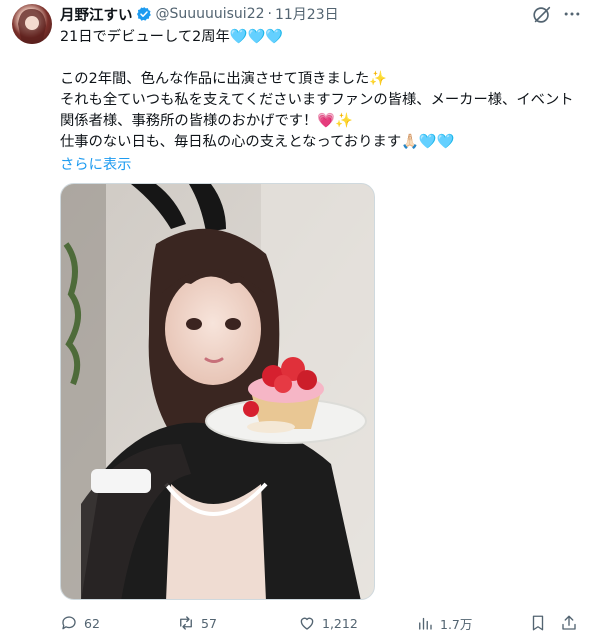  Describe the element at coordinates (307, 623) in the screenshot. I see `like-icon` at that location.